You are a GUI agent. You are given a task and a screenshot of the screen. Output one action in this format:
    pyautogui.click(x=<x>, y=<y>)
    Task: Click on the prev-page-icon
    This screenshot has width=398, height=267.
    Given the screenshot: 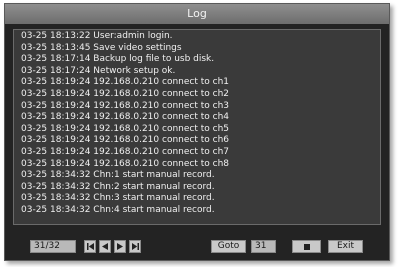 What is the action you would take?
    pyautogui.click(x=105, y=246)
    